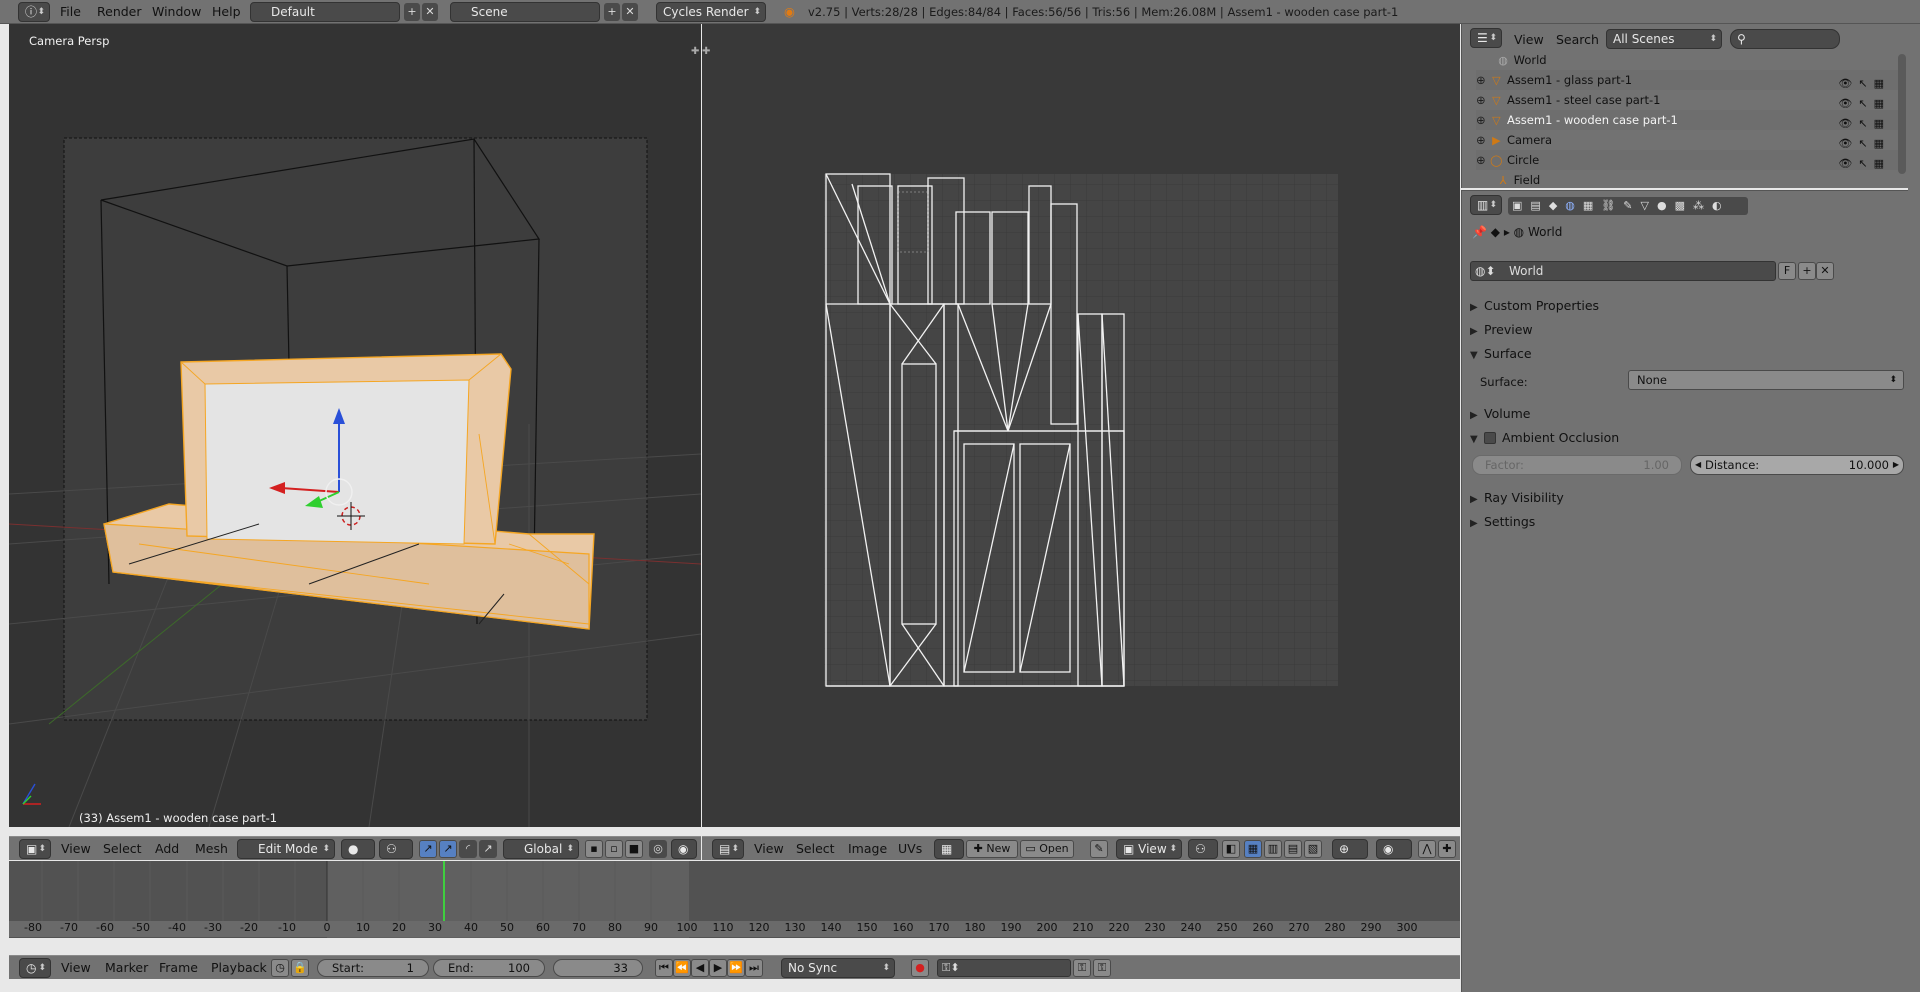 The width and height of the screenshot is (1920, 992). Describe the element at coordinates (226, 12) in the screenshot. I see `menu-help: Help` at that location.